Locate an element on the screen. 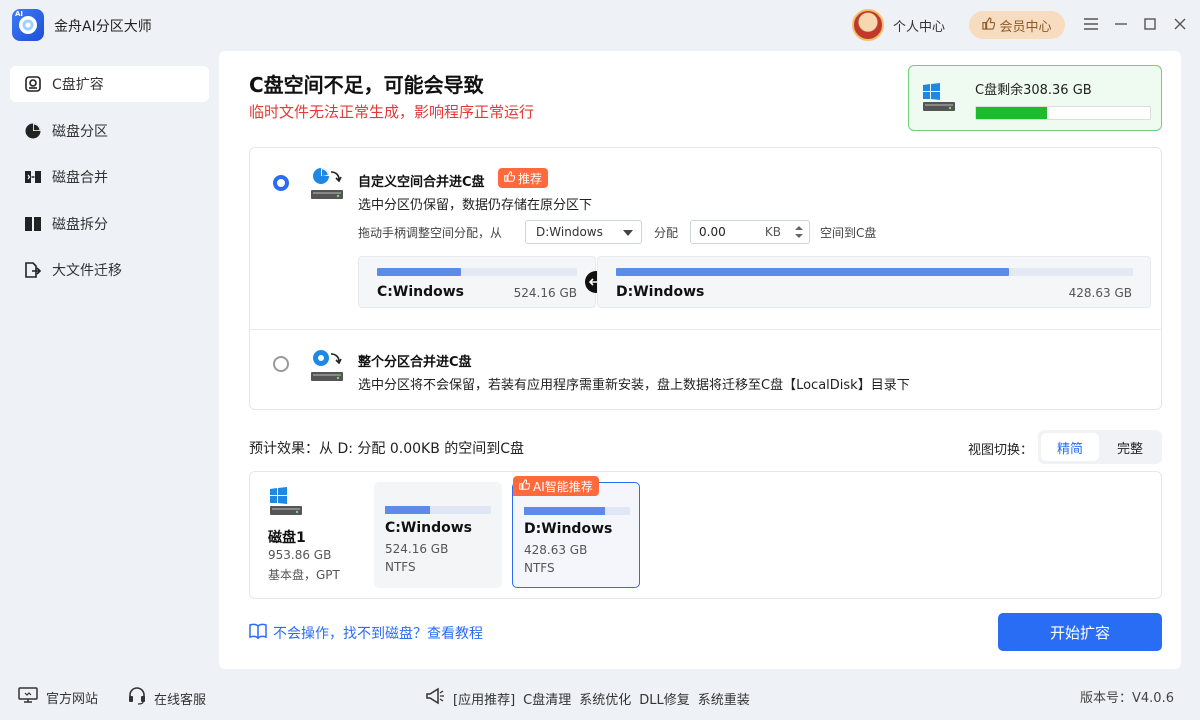 The width and height of the screenshot is (1200, 720). disk-type: 基本盘，GPT is located at coordinates (304, 575).